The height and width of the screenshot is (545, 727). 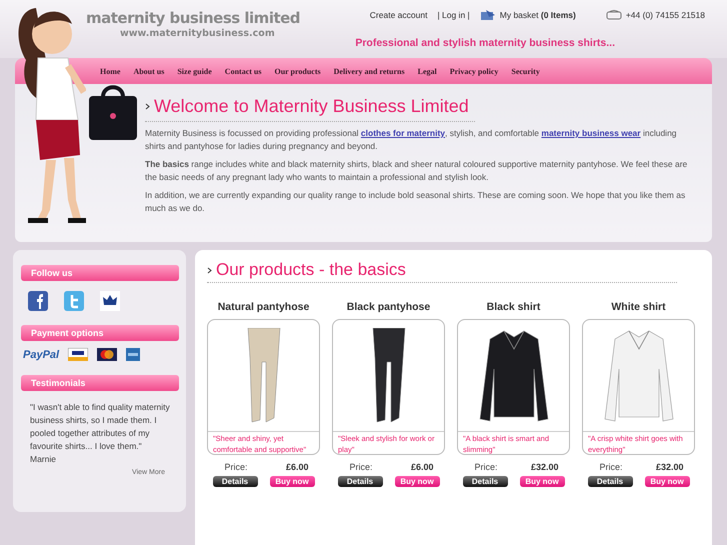 What do you see at coordinates (474, 71) in the screenshot?
I see `nav-link: Privacy policy` at bounding box center [474, 71].